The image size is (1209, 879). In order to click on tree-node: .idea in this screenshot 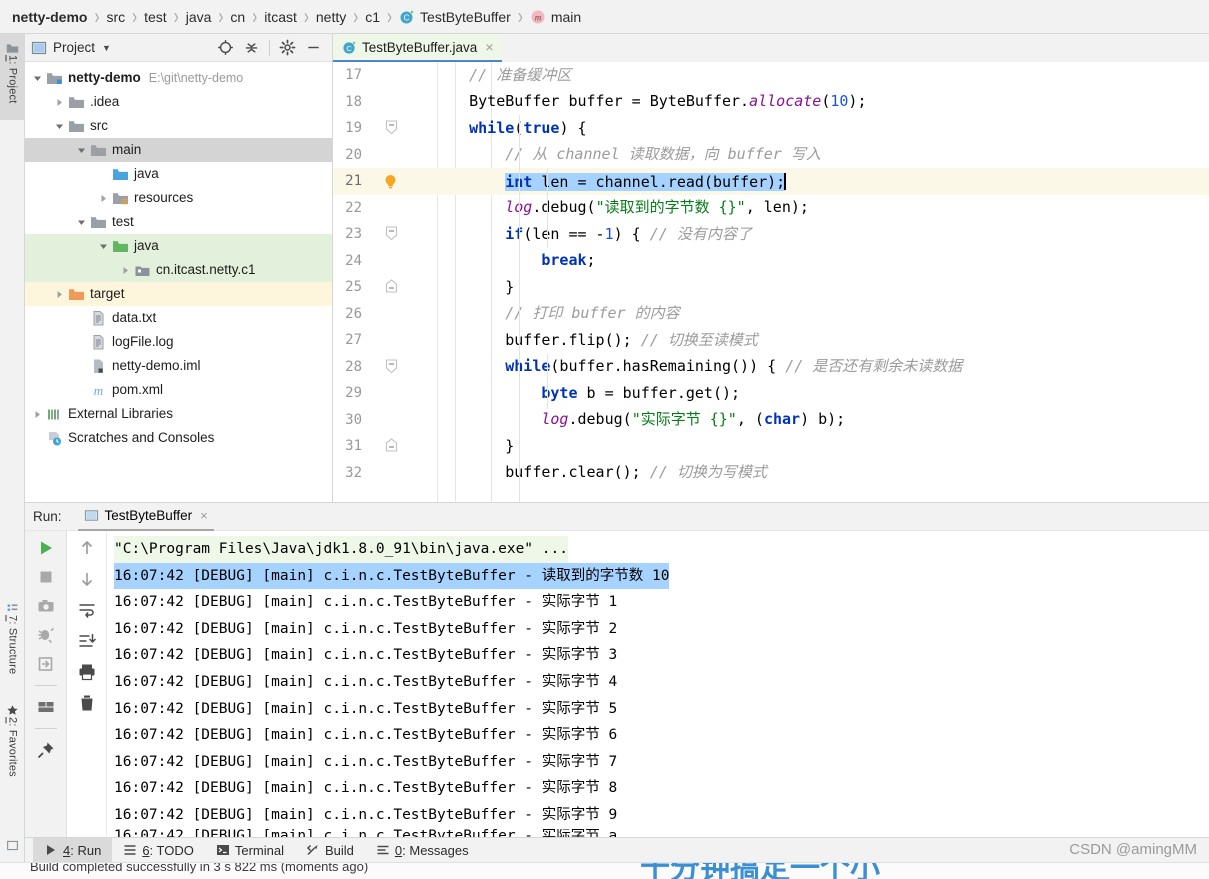, I will do `click(178, 102)`.